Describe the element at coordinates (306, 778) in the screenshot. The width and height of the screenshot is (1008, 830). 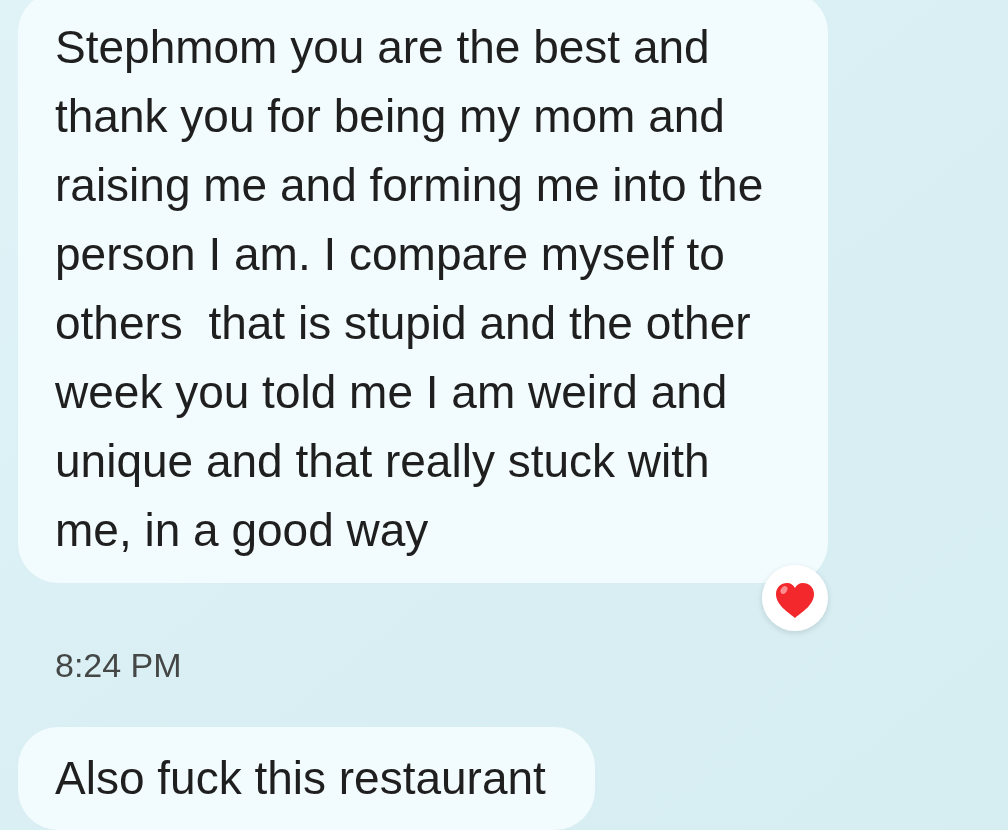
I see `message-bubble: Also fuck this restaurant` at that location.